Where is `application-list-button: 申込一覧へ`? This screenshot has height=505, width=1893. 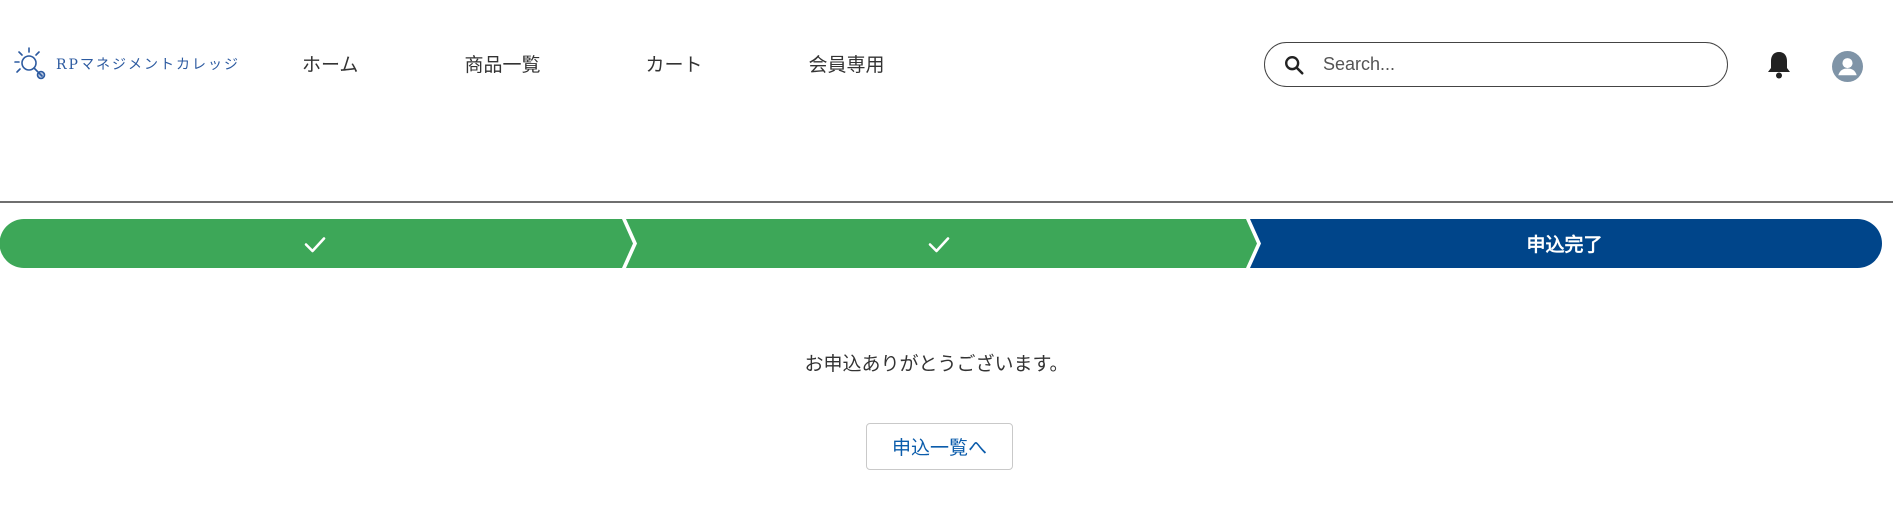 application-list-button: 申込一覧へ is located at coordinates (939, 446).